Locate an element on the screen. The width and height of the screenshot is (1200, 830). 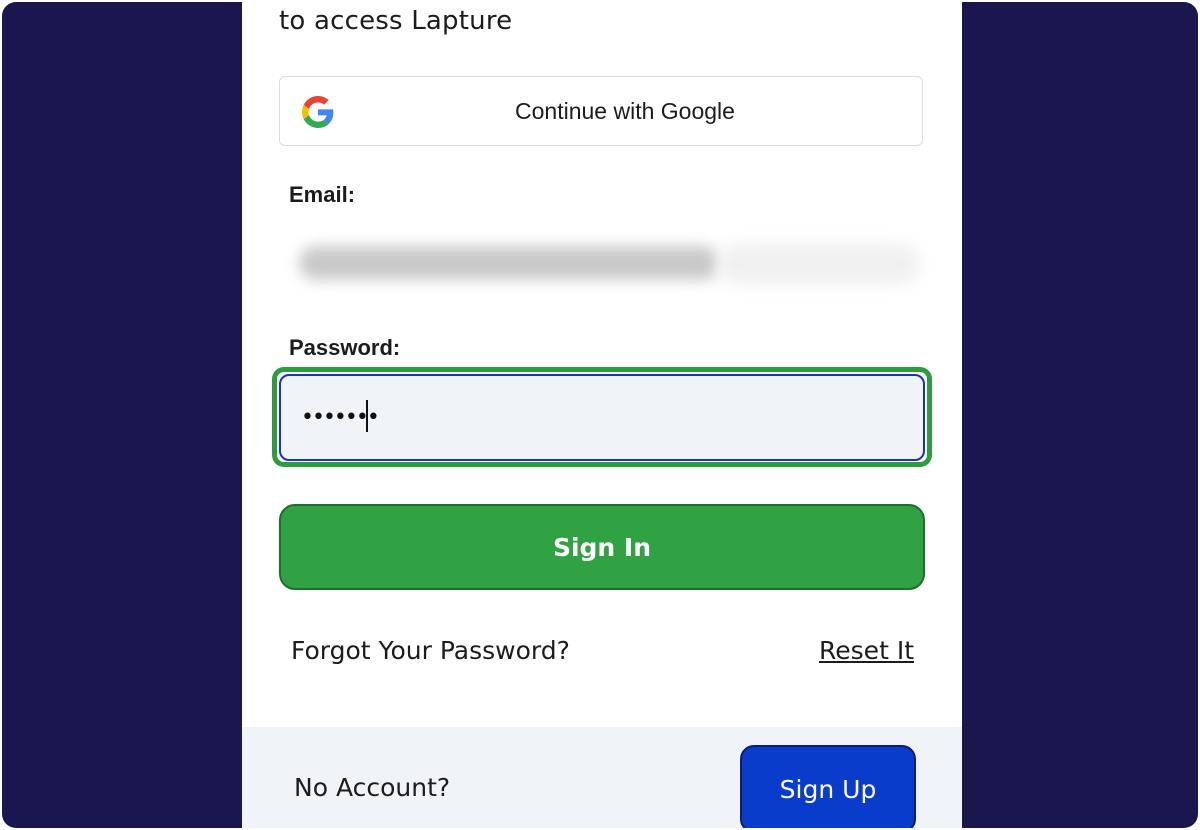
sign-up-button: Sign Up is located at coordinates (828, 786).